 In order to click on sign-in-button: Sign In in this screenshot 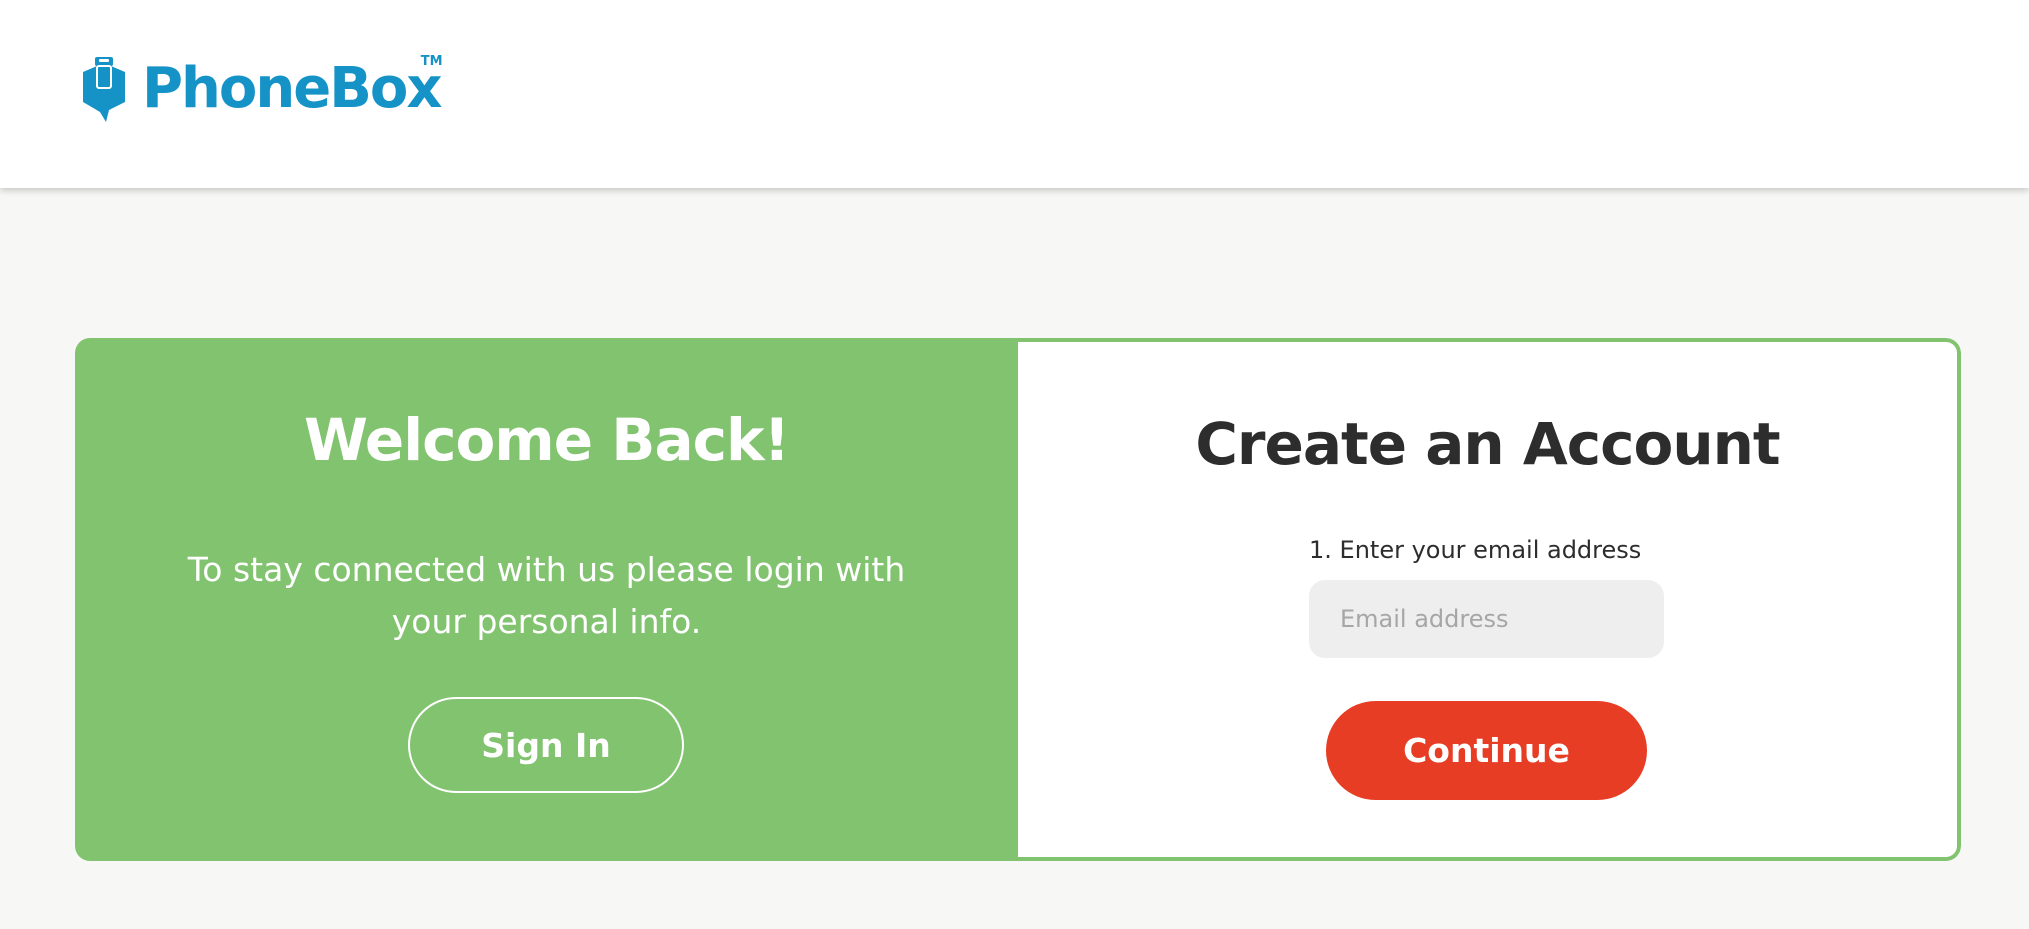, I will do `click(546, 745)`.